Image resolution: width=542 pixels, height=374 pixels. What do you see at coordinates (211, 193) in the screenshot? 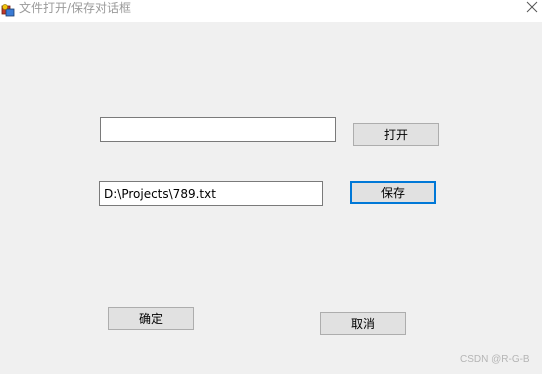
I see `save-path-field` at bounding box center [211, 193].